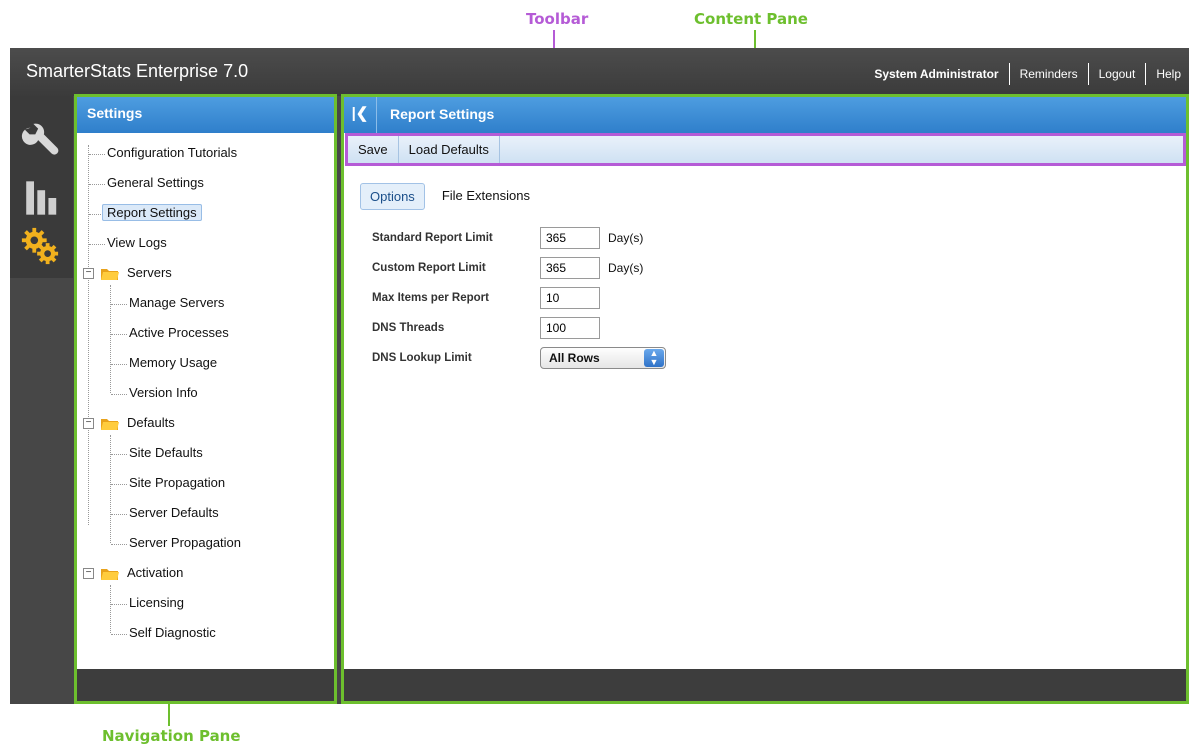 The width and height of the screenshot is (1189, 749). What do you see at coordinates (1168, 74) in the screenshot?
I see `help-link: Help` at bounding box center [1168, 74].